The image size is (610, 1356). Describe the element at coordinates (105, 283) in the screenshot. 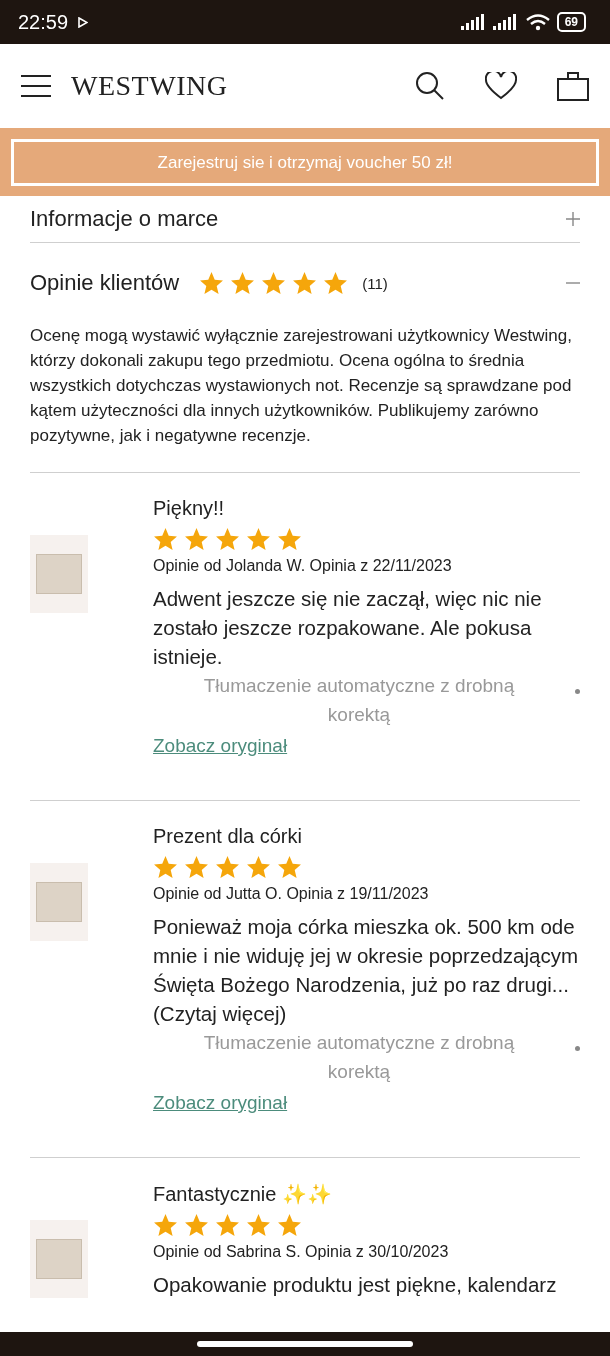

I see `section-title: Opinie klientów` at that location.